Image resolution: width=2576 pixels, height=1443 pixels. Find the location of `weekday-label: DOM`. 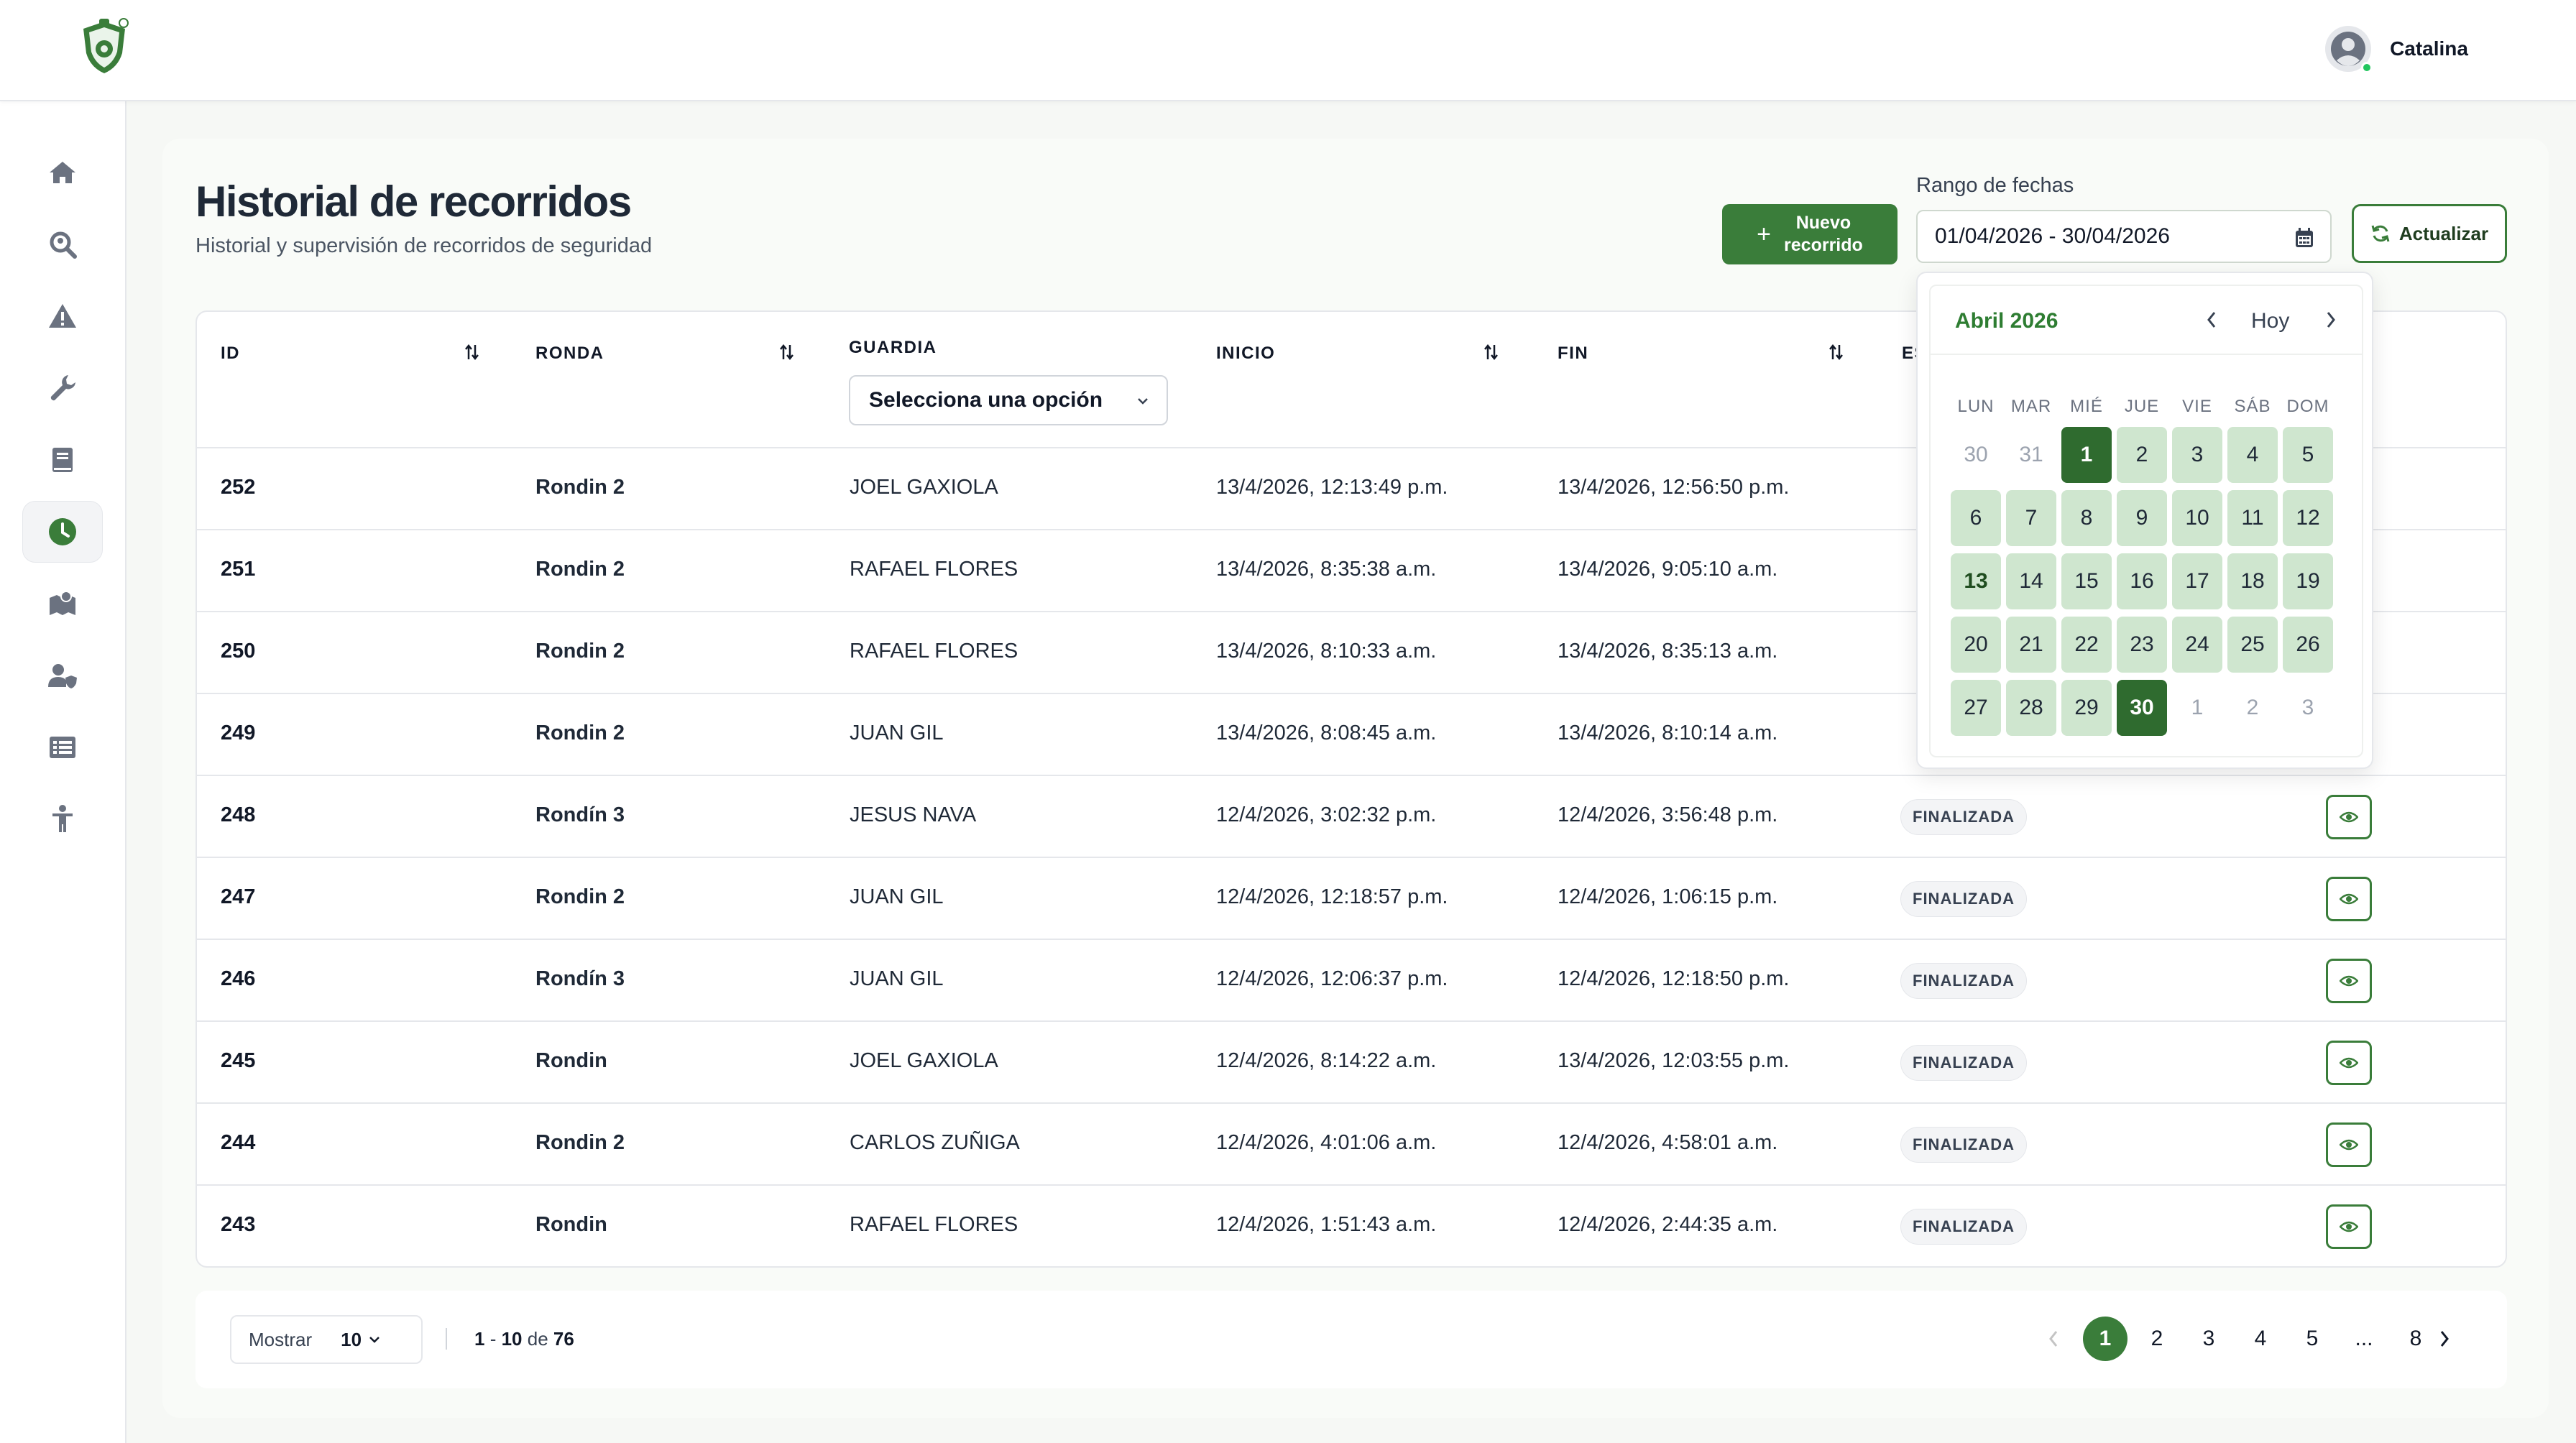

weekday-label: DOM is located at coordinates (2307, 406).